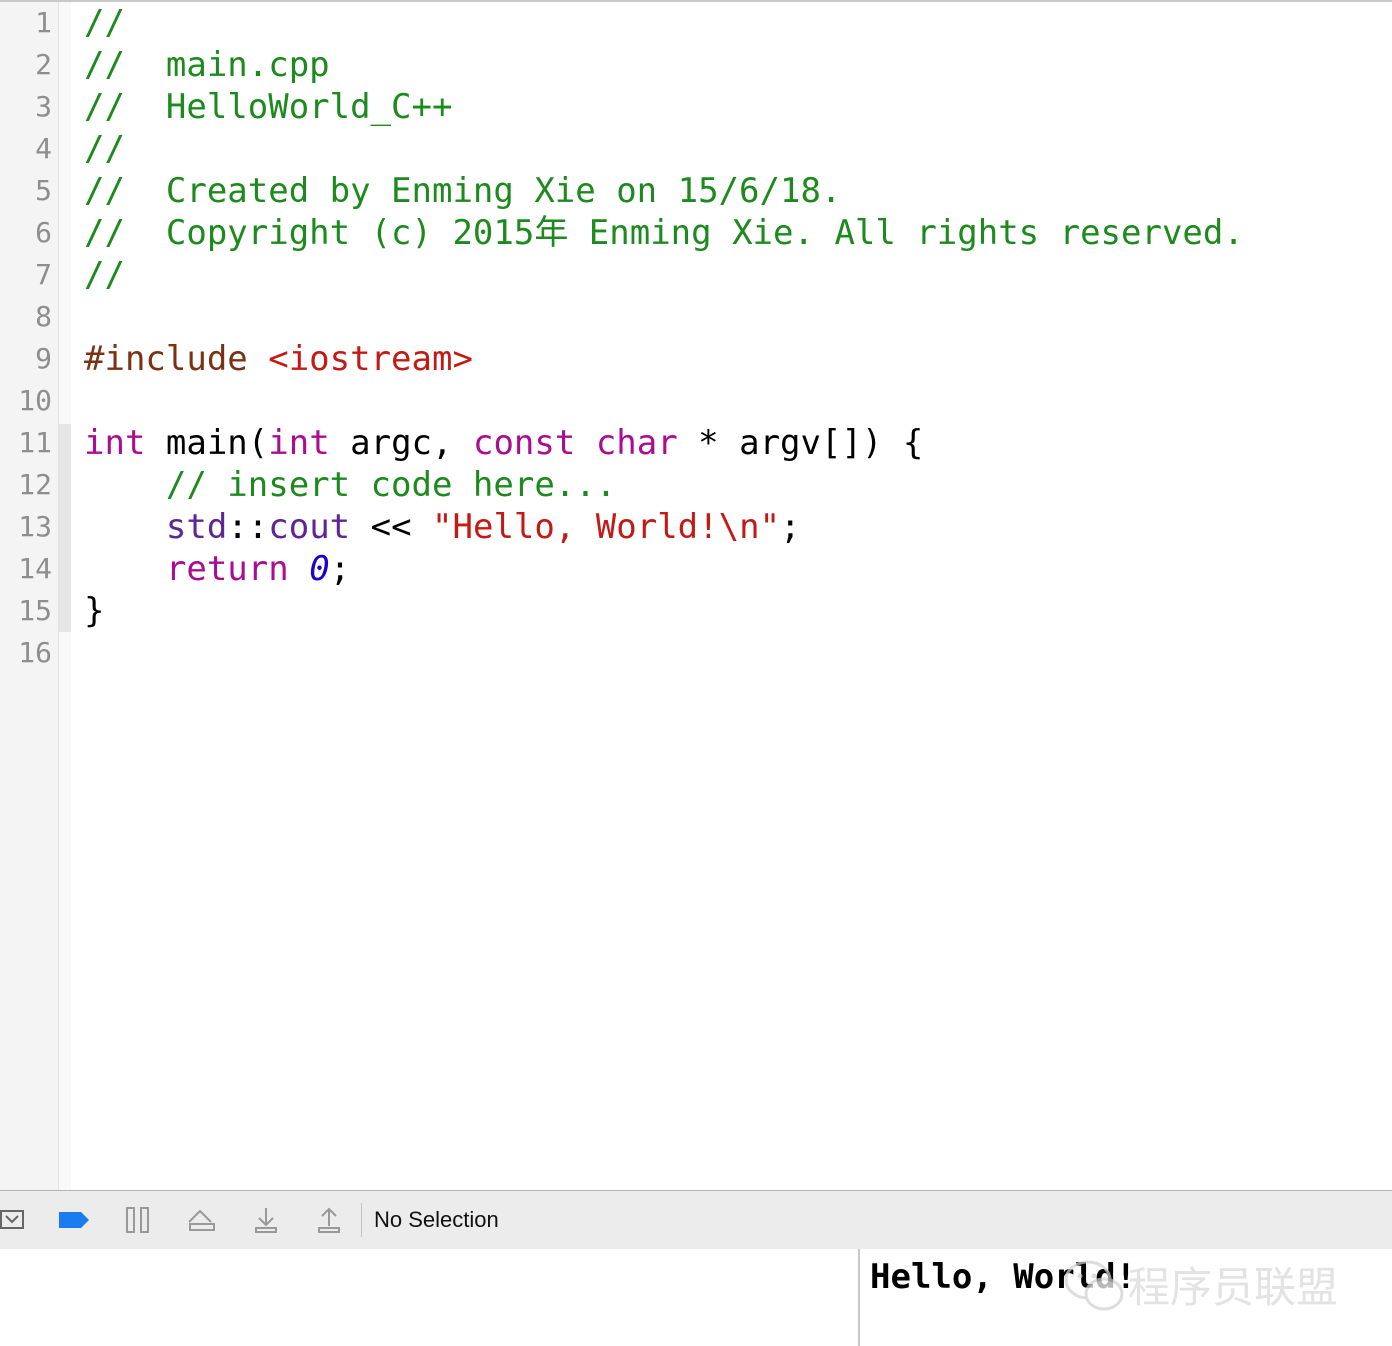  Describe the element at coordinates (309, 527) in the screenshot. I see `identifier: cout` at that location.